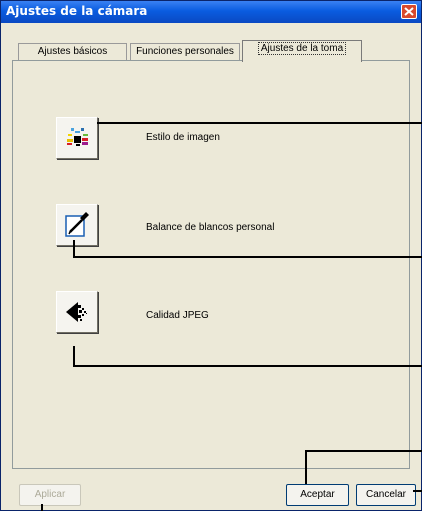  I want to click on cancel-button: Cancelar, so click(386, 495).